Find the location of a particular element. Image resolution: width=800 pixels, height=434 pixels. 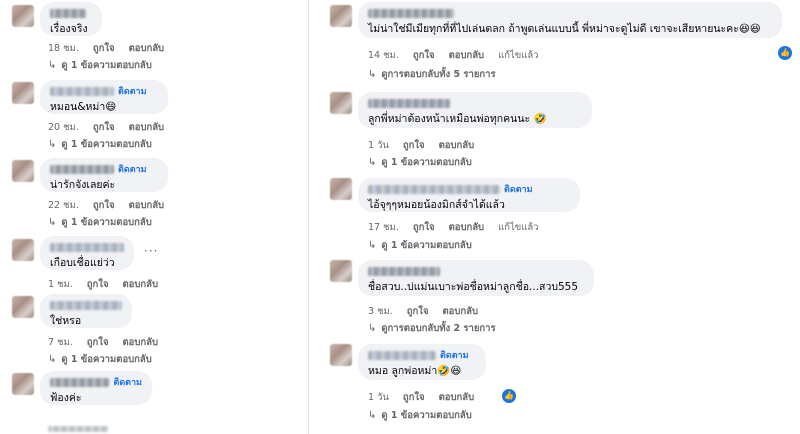

comment-time: 3 ชม. is located at coordinates (380, 311).